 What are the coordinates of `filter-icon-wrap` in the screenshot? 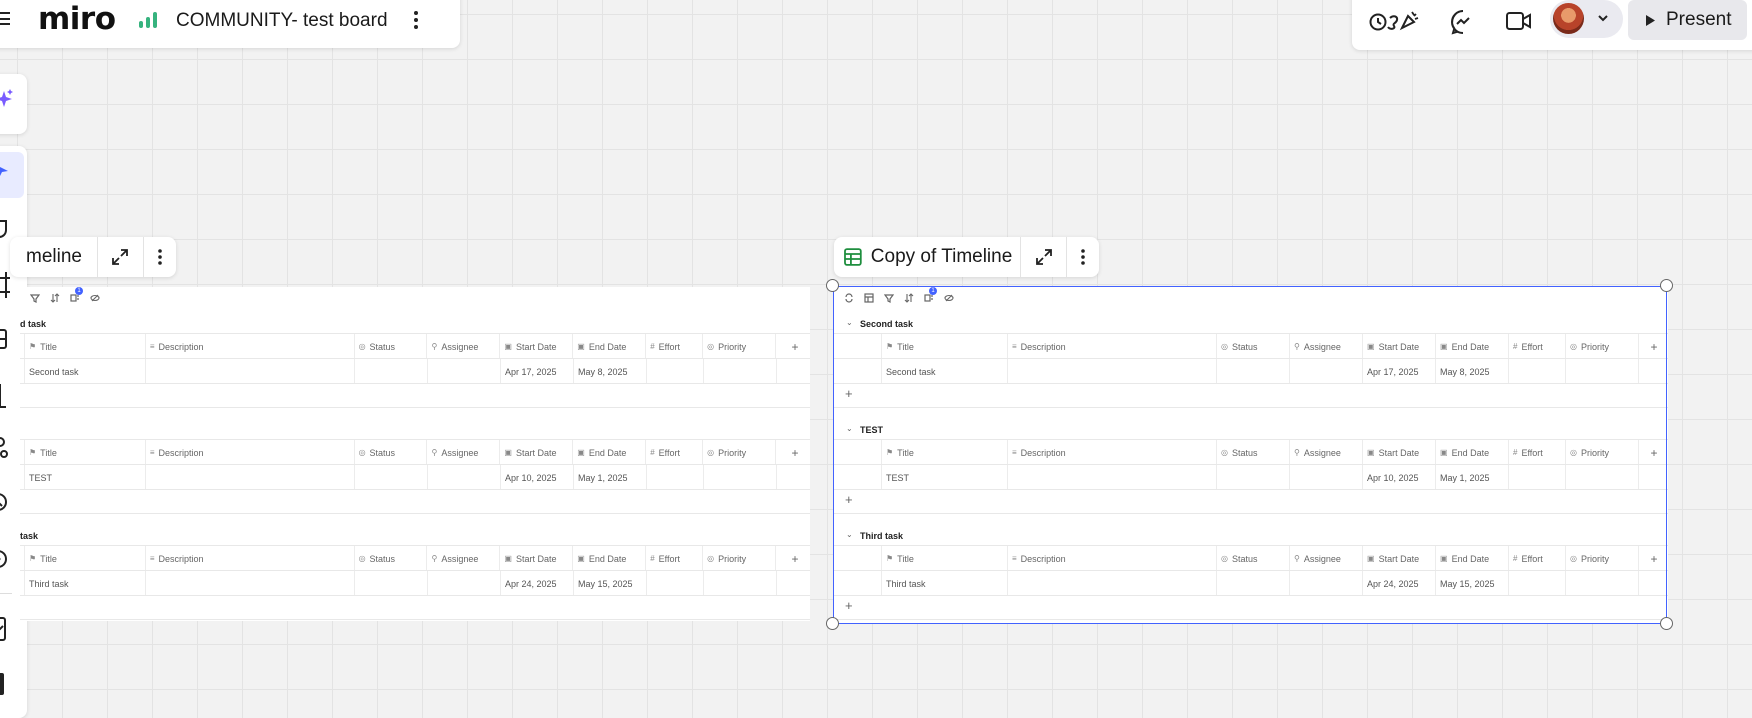 It's located at (35, 298).